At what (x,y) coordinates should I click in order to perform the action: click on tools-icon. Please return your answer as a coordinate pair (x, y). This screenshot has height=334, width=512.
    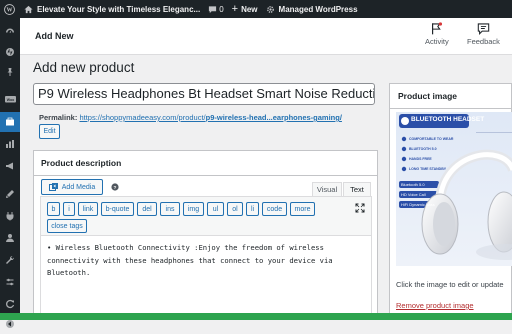
    Looking at the image, I should click on (10, 260).